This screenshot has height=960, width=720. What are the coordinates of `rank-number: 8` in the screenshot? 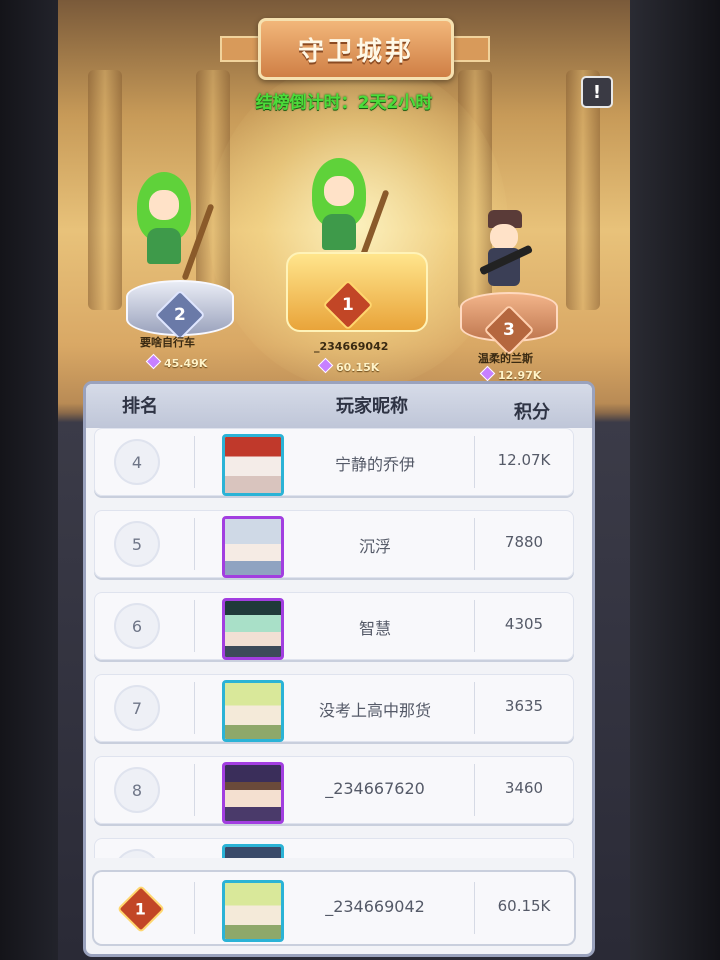 It's located at (137, 790).